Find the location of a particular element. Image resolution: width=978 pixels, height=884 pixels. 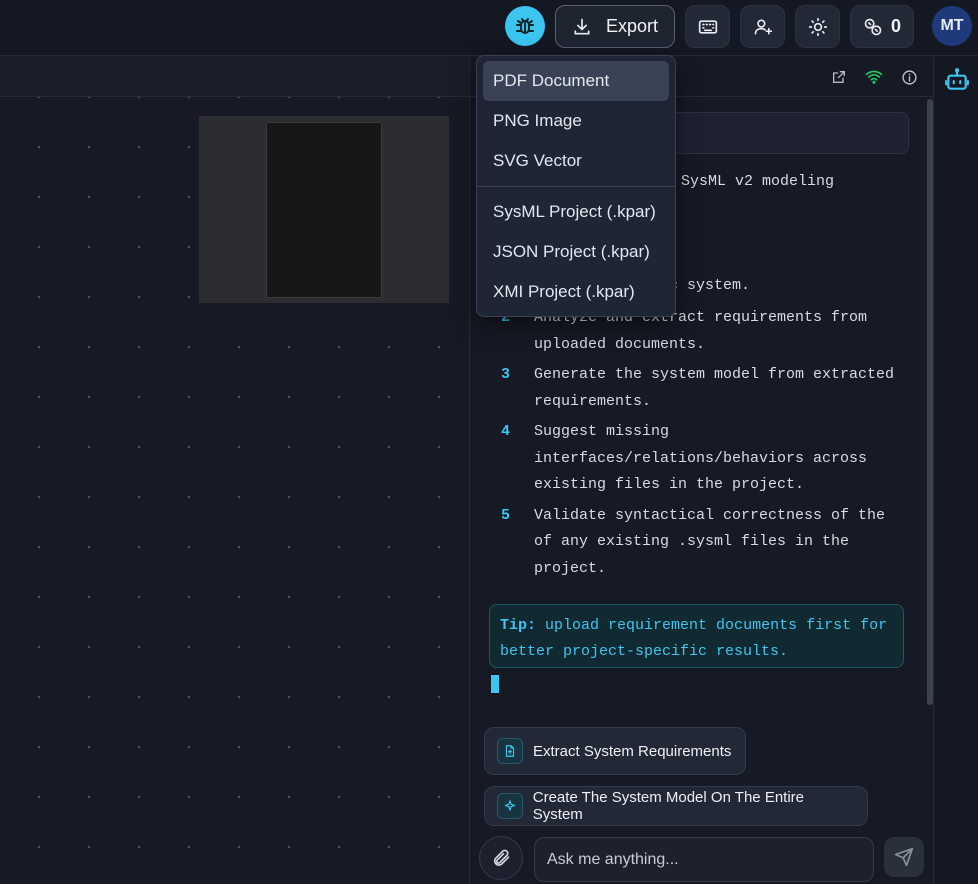

send-button is located at coordinates (904, 857).